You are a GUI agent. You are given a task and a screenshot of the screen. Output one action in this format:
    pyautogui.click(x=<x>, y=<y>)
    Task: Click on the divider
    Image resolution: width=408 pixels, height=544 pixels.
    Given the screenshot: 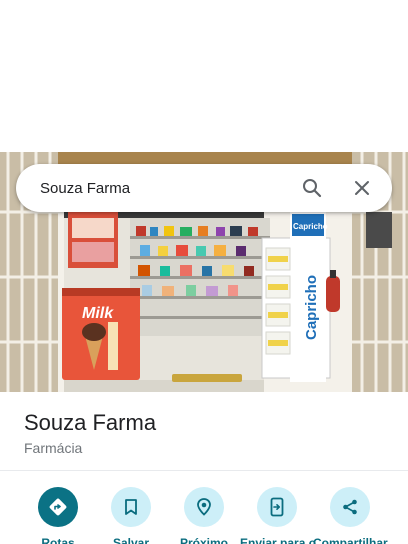 What is the action you would take?
    pyautogui.click(x=204, y=470)
    